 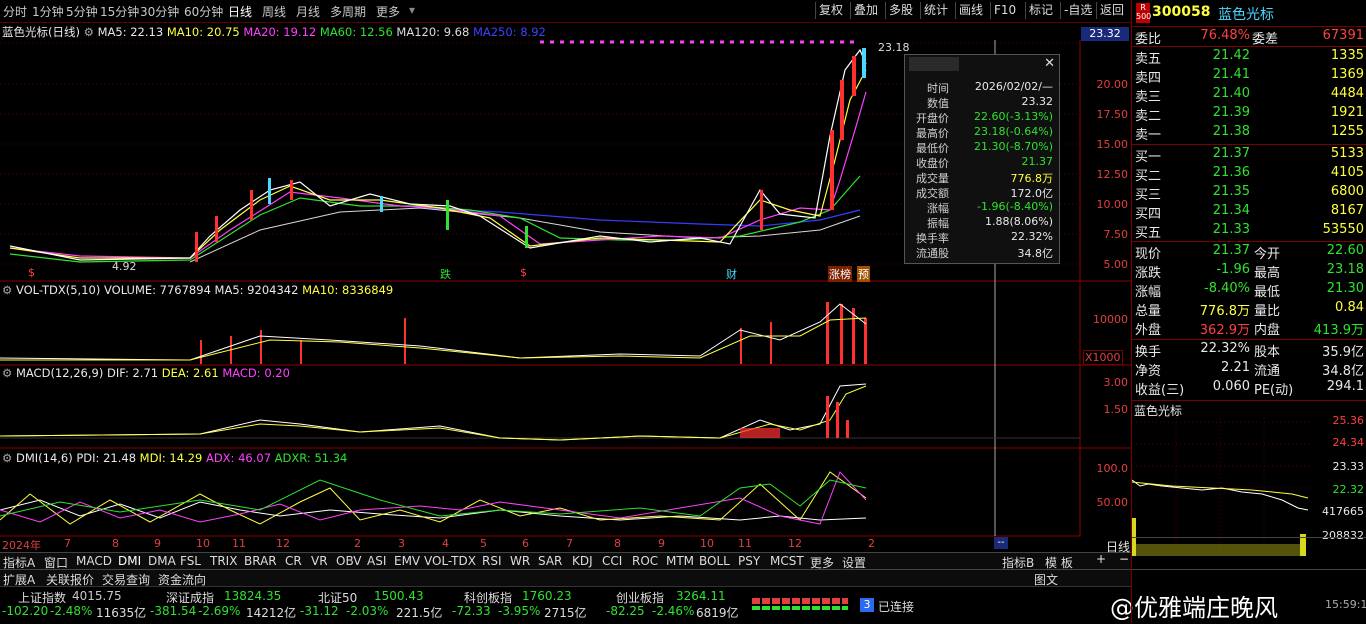 What do you see at coordinates (1224, 330) in the screenshot?
I see `stat-value: 362.9万` at bounding box center [1224, 330].